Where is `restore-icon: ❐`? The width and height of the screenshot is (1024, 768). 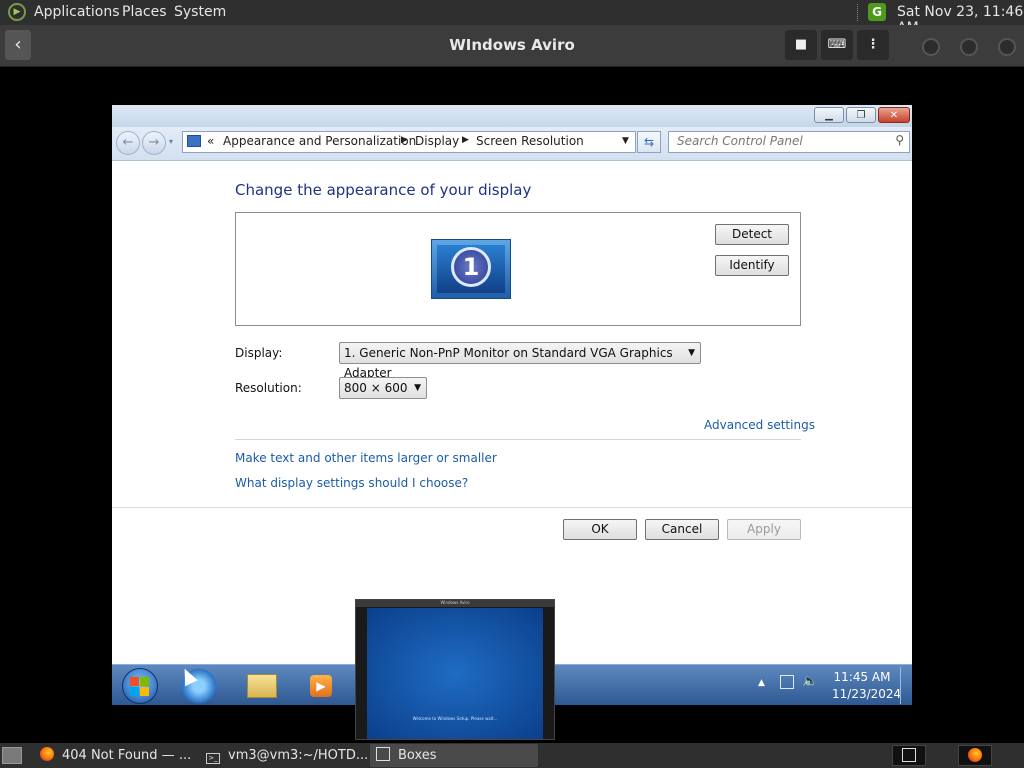
restore-icon: ❐ is located at coordinates (861, 115).